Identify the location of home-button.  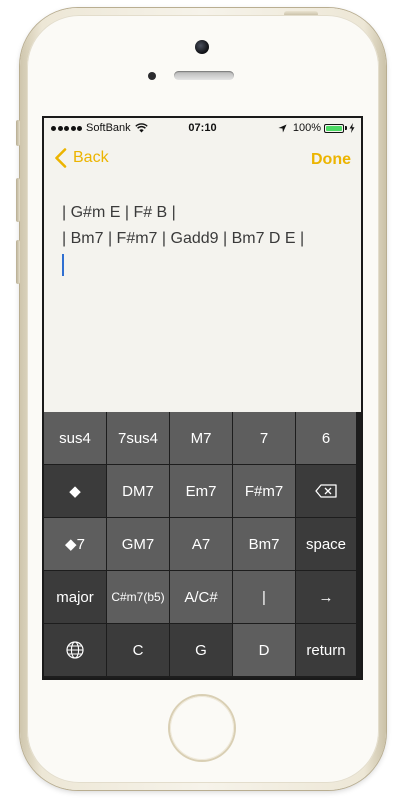
(202, 728).